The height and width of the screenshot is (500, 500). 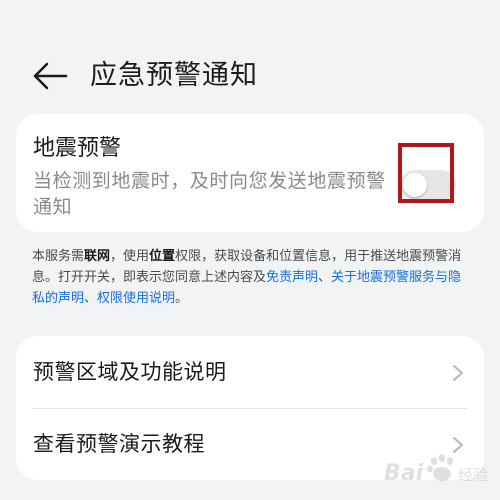 What do you see at coordinates (473, 475) in the screenshot?
I see `svg-text: 经验` at bounding box center [473, 475].